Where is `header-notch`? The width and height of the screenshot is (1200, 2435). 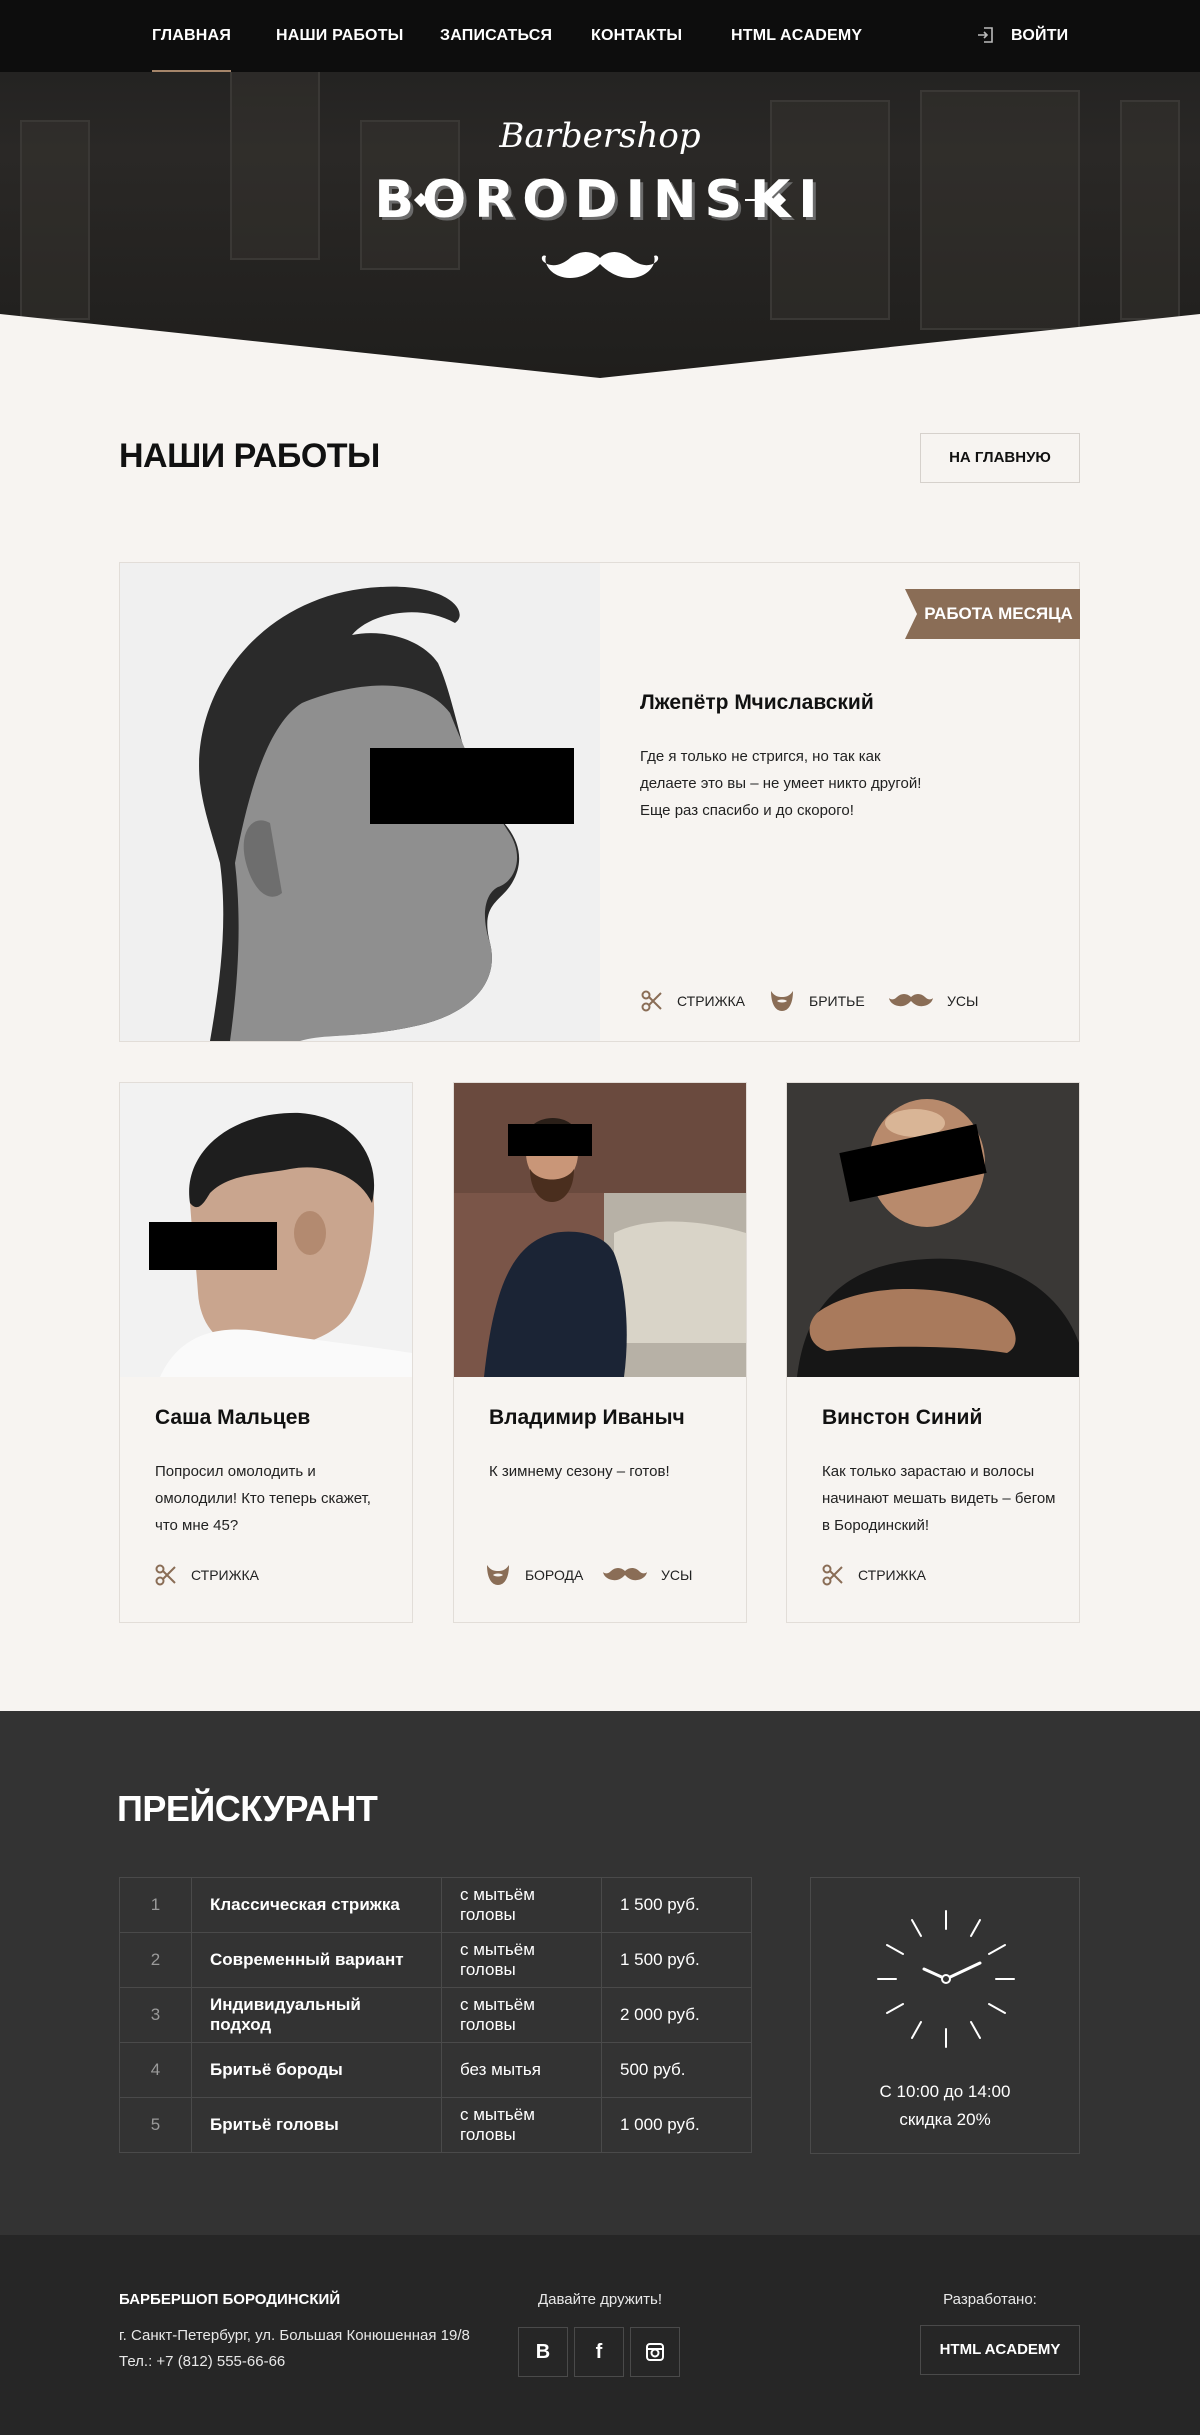 header-notch is located at coordinates (600, 347).